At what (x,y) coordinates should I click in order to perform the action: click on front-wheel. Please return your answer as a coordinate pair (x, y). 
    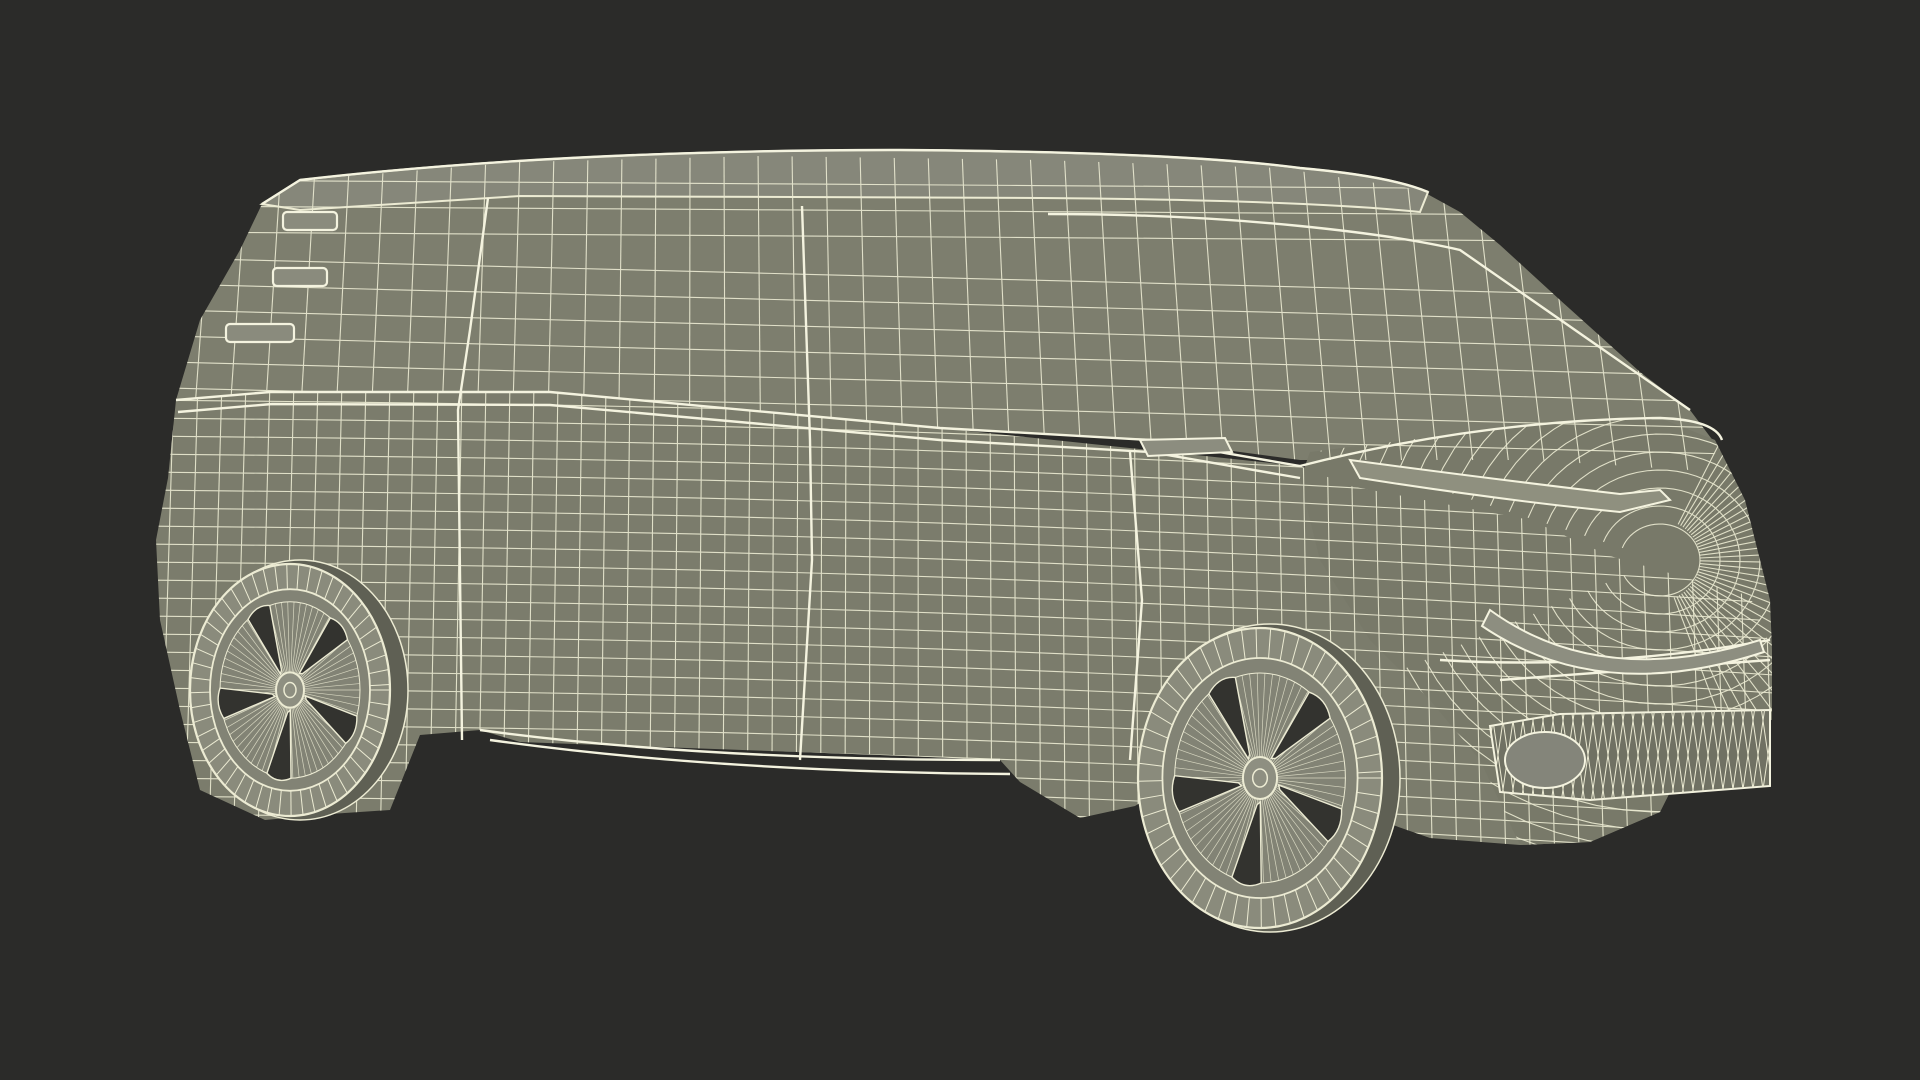
    Looking at the image, I should click on (1268, 778).